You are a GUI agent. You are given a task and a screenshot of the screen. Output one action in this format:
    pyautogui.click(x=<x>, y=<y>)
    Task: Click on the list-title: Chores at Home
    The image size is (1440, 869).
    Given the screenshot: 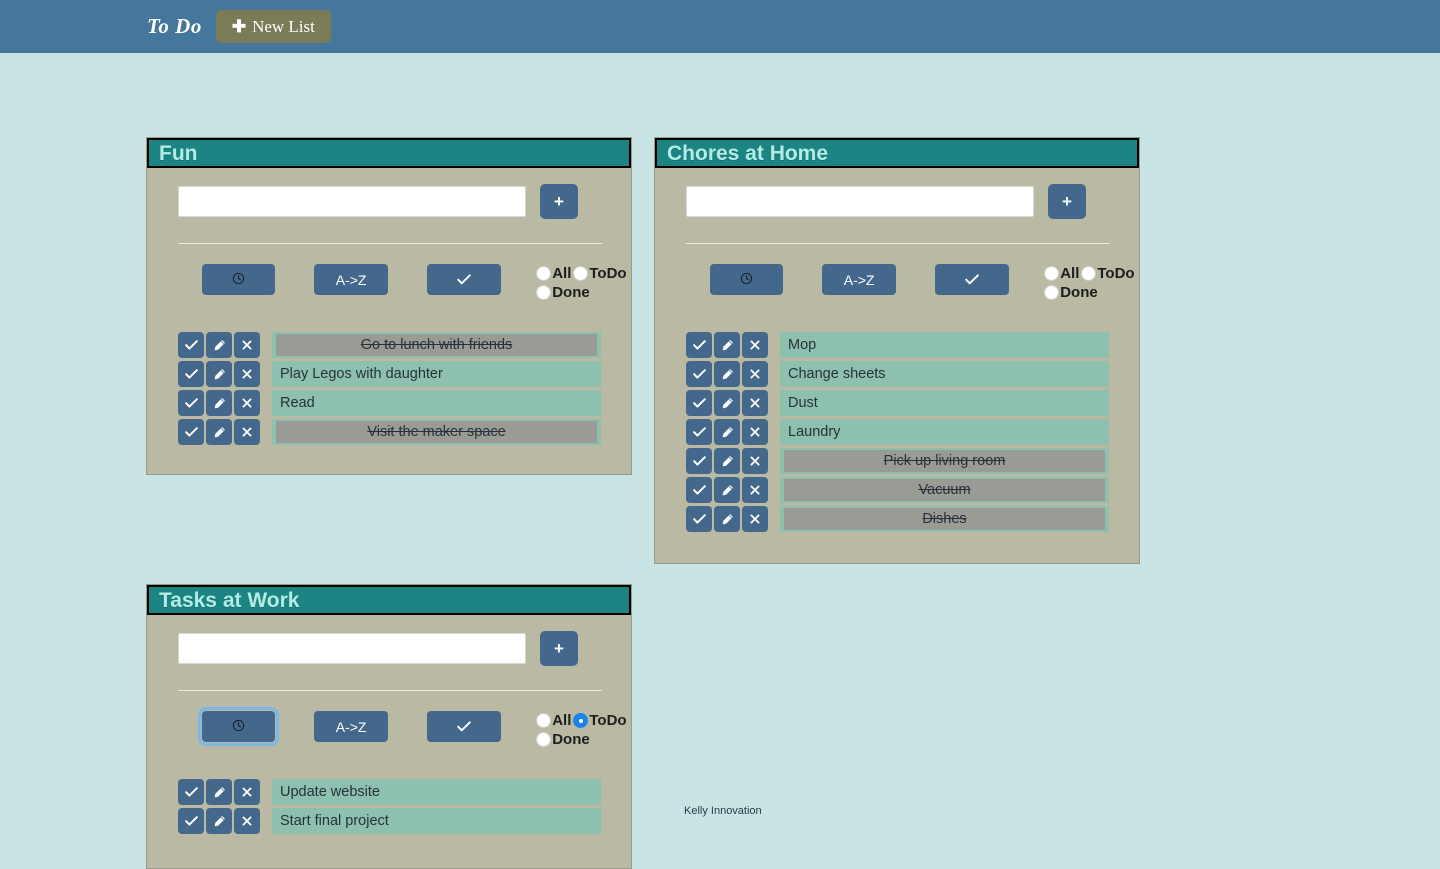 What is the action you would take?
    pyautogui.click(x=748, y=153)
    